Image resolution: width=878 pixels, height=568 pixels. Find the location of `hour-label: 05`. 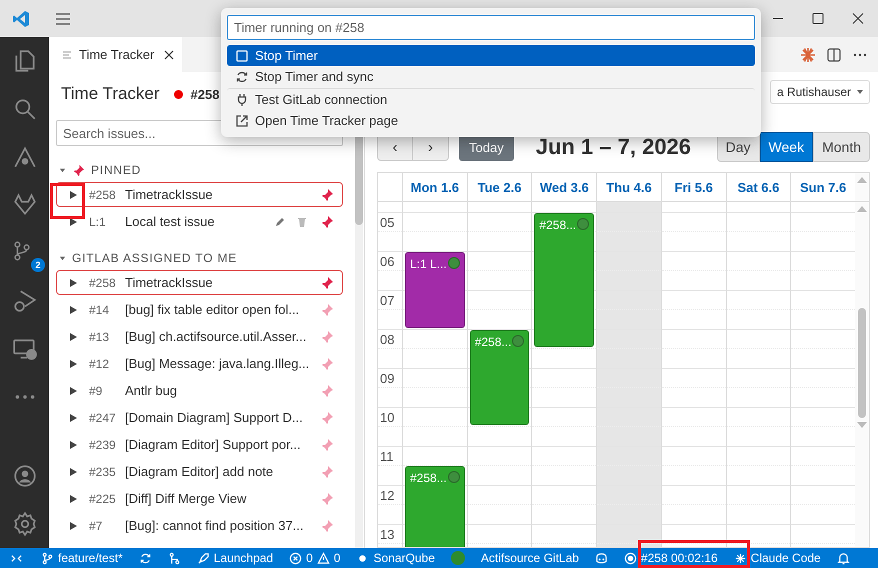

hour-label: 05 is located at coordinates (387, 222).